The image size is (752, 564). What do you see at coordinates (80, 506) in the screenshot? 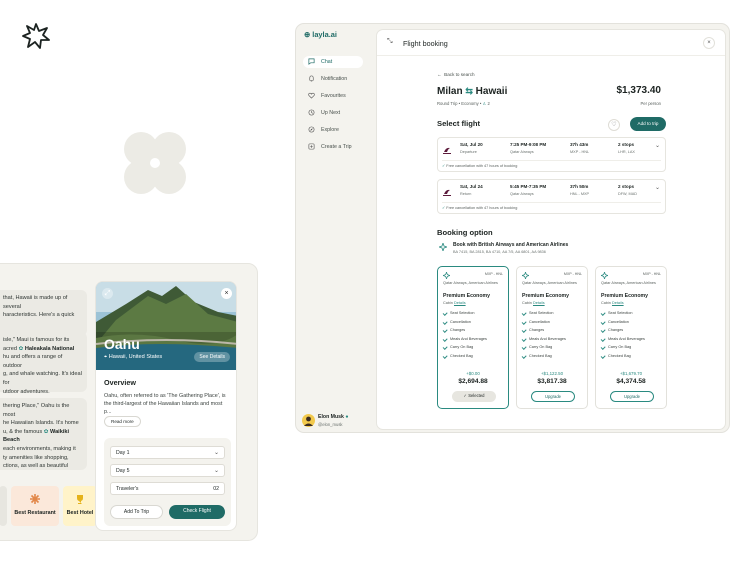
I see `best-hotel-pill: Best Hotel` at bounding box center [80, 506].